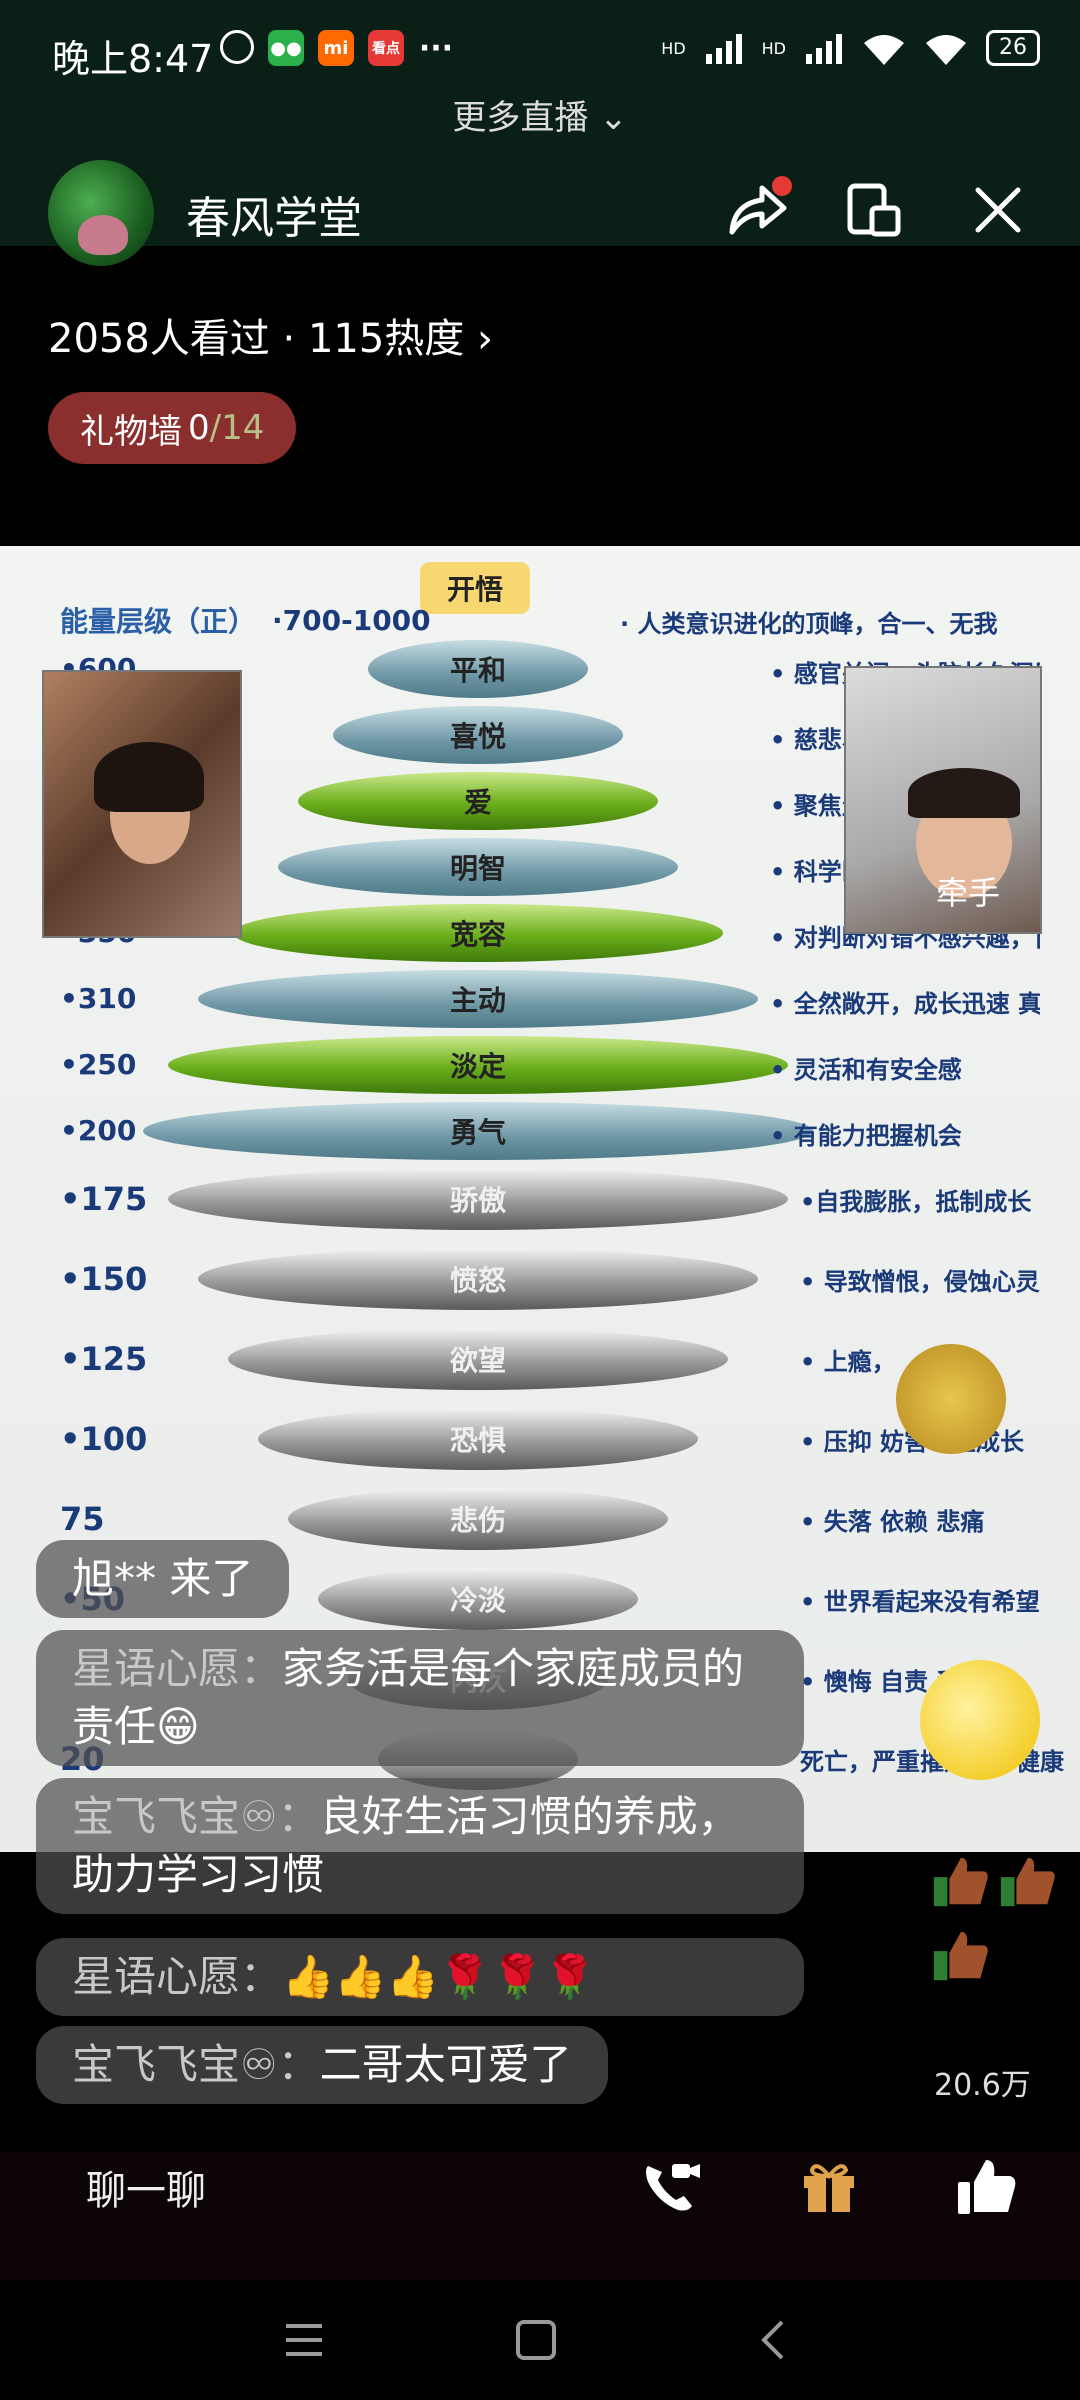  I want to click on like-count: 20.6万, so click(982, 2085).